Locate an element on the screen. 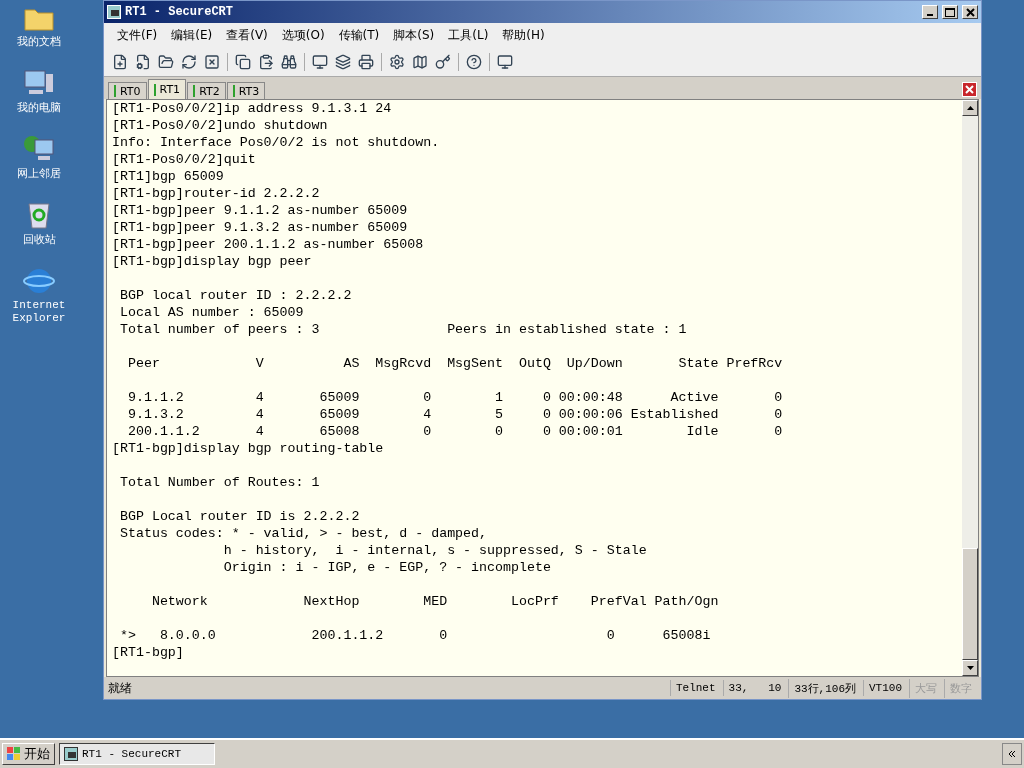 This screenshot has height=768, width=1024. terminal-line: Total Number of Routes: 1 is located at coordinates (219, 482).